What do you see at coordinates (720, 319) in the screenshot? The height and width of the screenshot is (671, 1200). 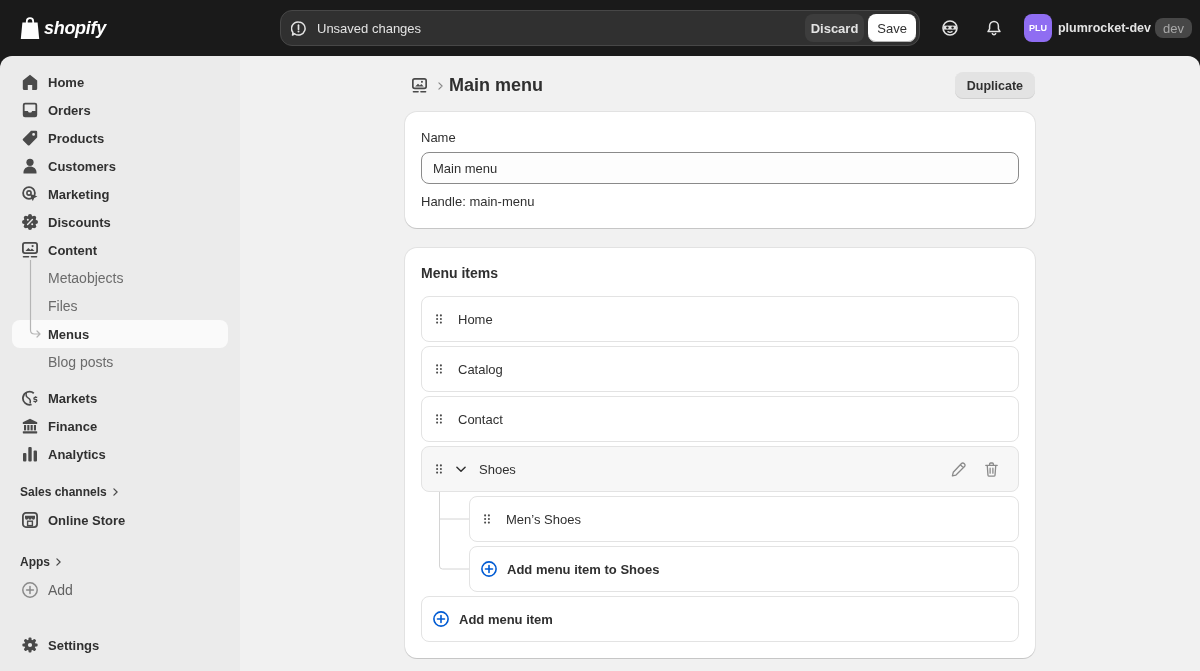 I see `menu-item-row: Home` at bounding box center [720, 319].